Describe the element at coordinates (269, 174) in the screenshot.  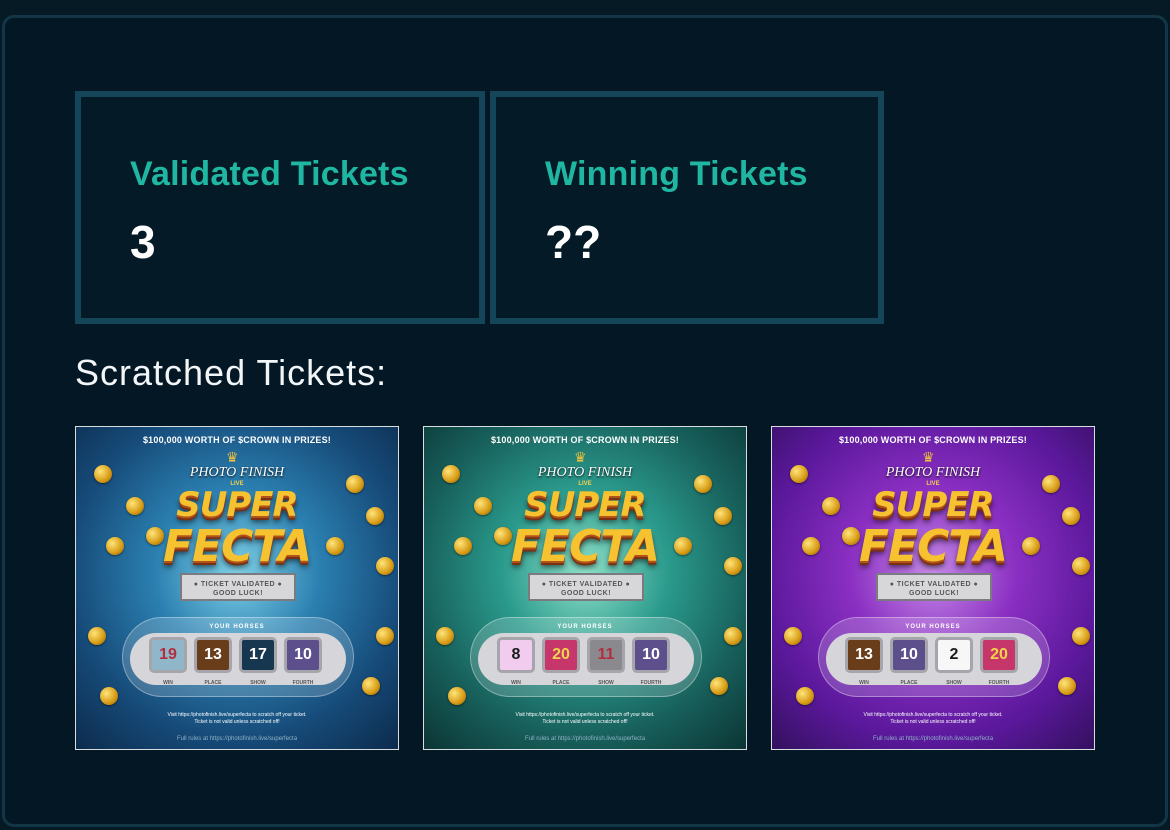
I see `validated-tickets-label: Validated Tickets` at that location.